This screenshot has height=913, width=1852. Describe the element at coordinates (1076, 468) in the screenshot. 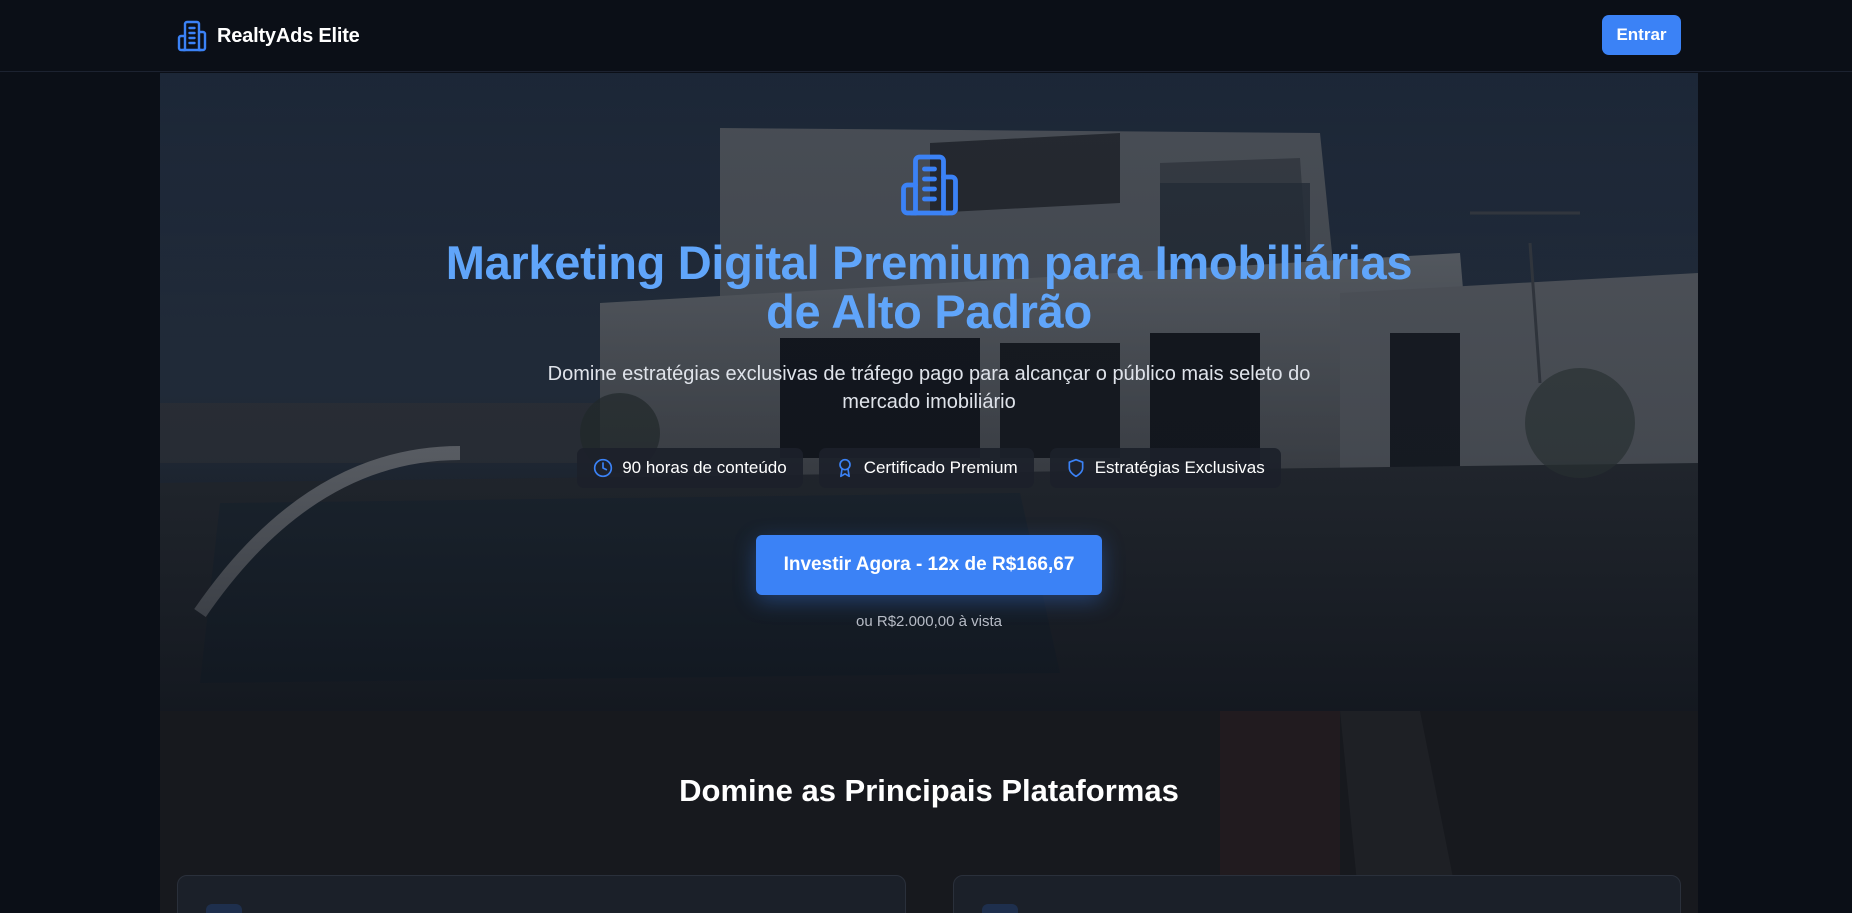

I see `shield-icon` at that location.